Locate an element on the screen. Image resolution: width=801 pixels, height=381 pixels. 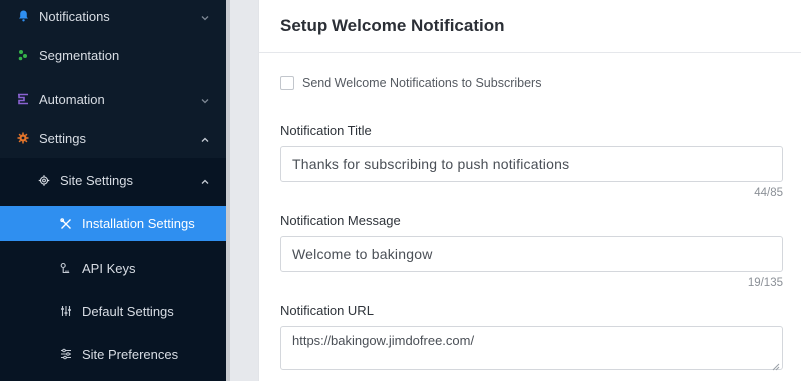
sidebar-item-label: Automation is located at coordinates (72, 99).